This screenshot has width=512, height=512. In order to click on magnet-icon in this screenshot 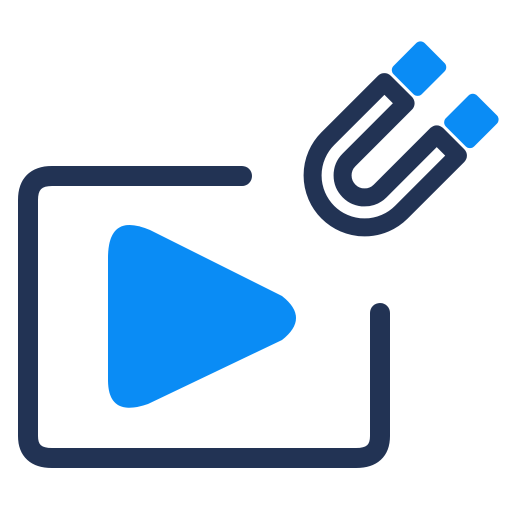, I will do `click(401, 139)`.